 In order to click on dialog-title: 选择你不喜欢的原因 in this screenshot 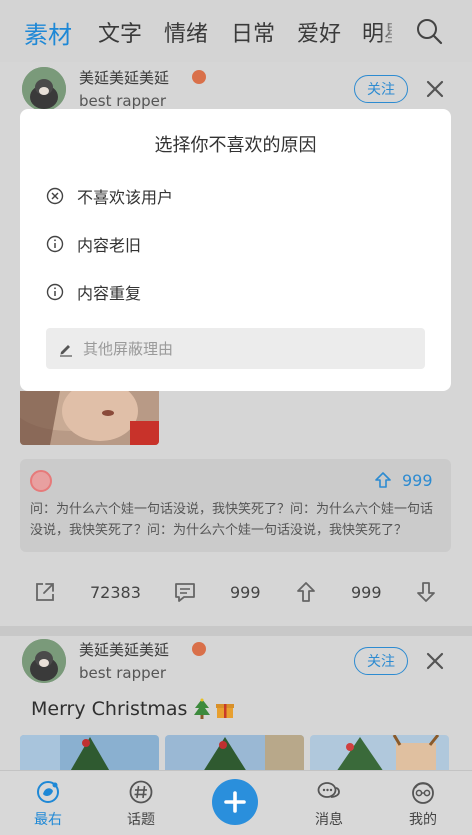, I will do `click(235, 145)`.